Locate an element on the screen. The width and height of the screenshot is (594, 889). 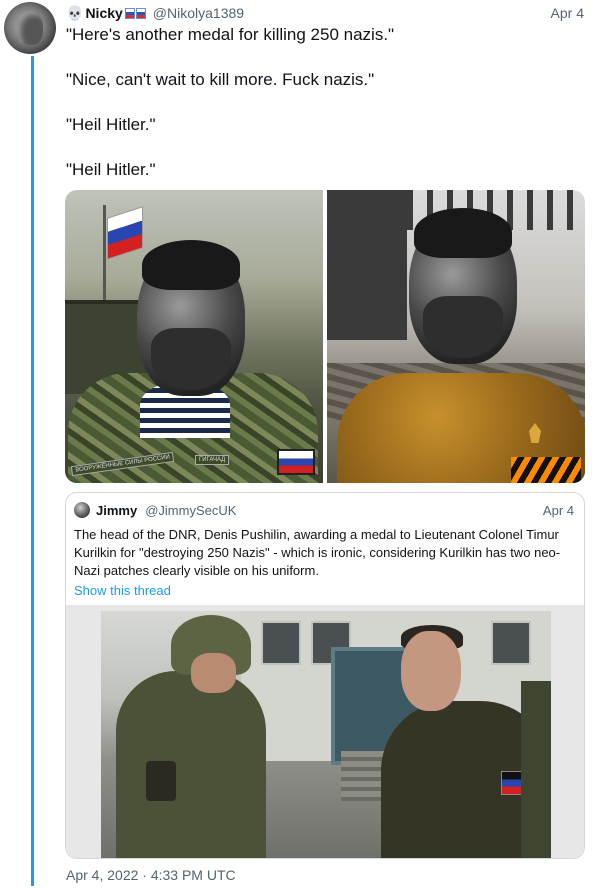
tweet-date: Apr 4 is located at coordinates (567, 13).